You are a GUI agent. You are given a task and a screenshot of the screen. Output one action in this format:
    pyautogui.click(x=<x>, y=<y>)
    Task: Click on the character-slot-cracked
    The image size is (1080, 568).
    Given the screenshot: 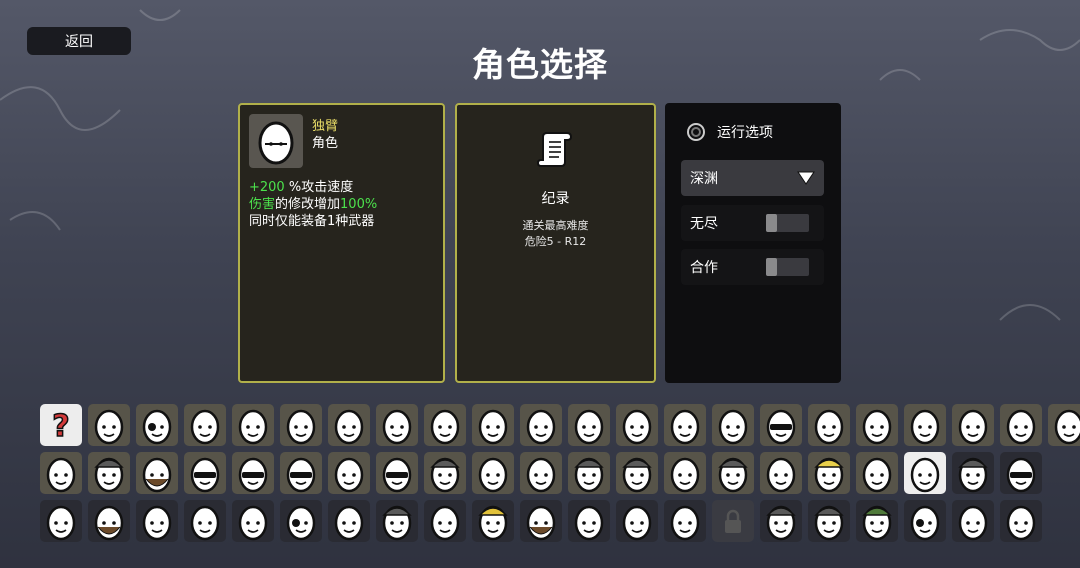 What is the action you would take?
    pyautogui.click(x=781, y=473)
    